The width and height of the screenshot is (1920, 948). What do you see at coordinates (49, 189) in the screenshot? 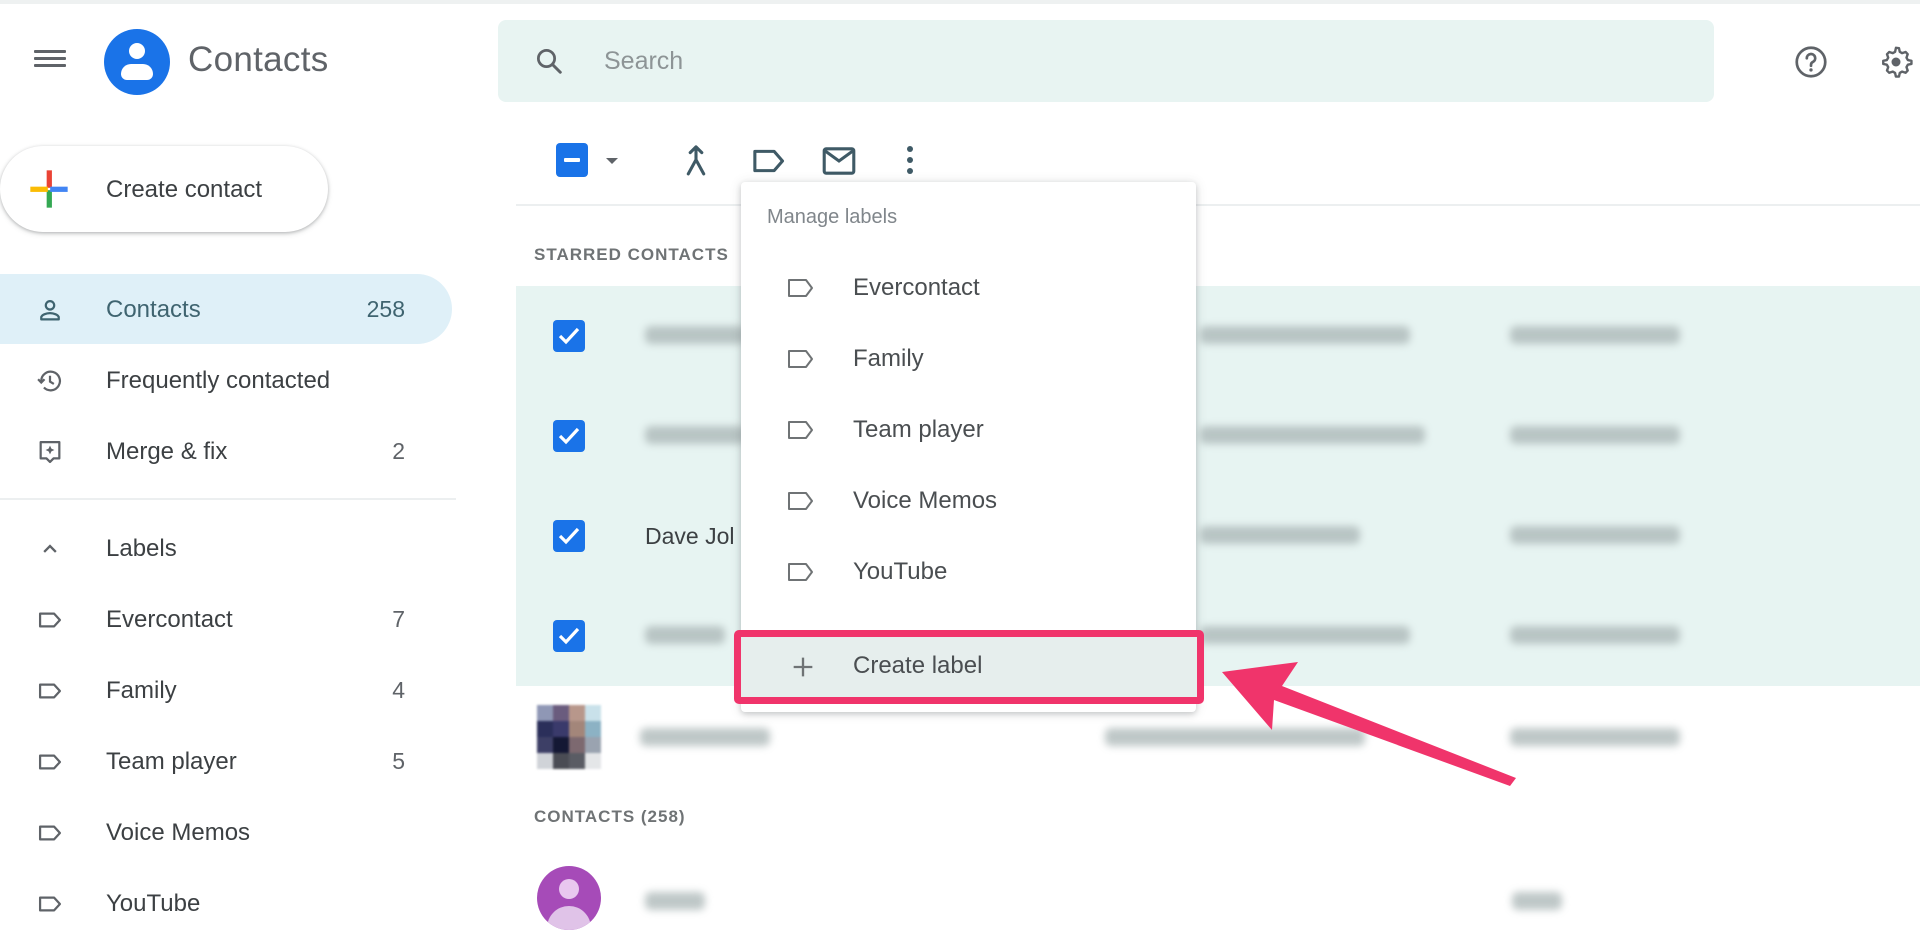
I see `colorful-plus-icon` at bounding box center [49, 189].